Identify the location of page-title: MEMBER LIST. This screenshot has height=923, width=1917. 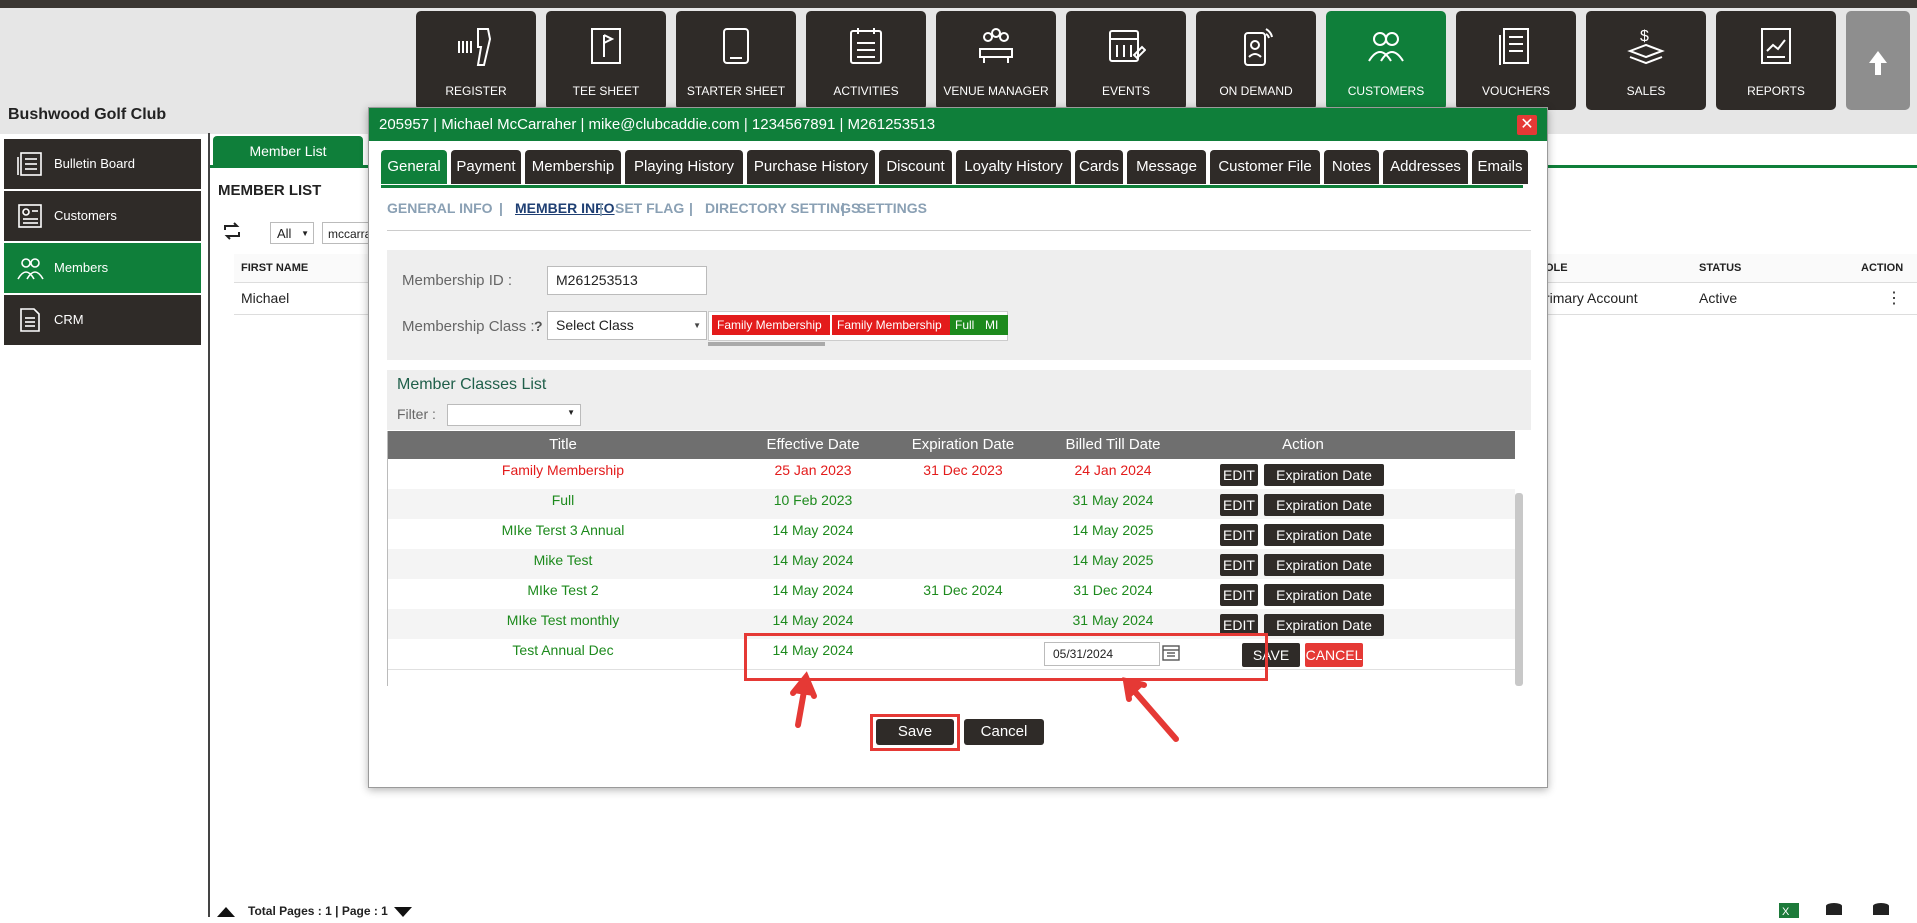
(270, 190).